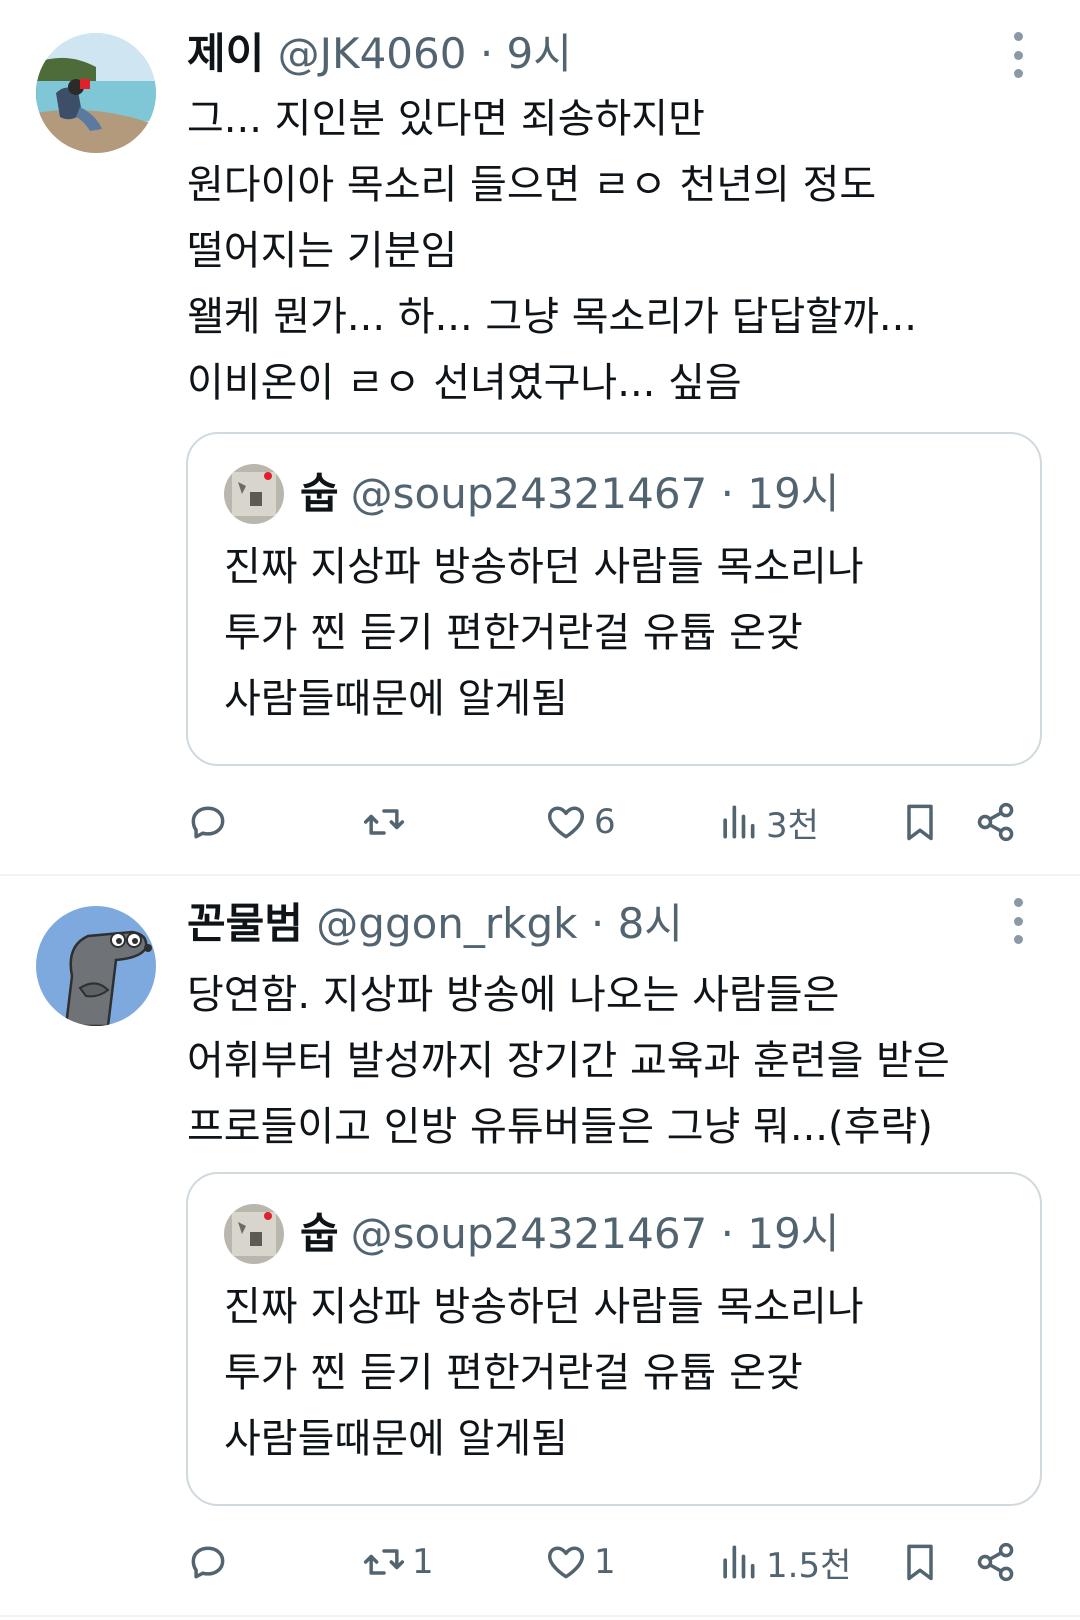  What do you see at coordinates (322, 251) in the screenshot?
I see `tweet-text-line: 떨어지는 기분임` at bounding box center [322, 251].